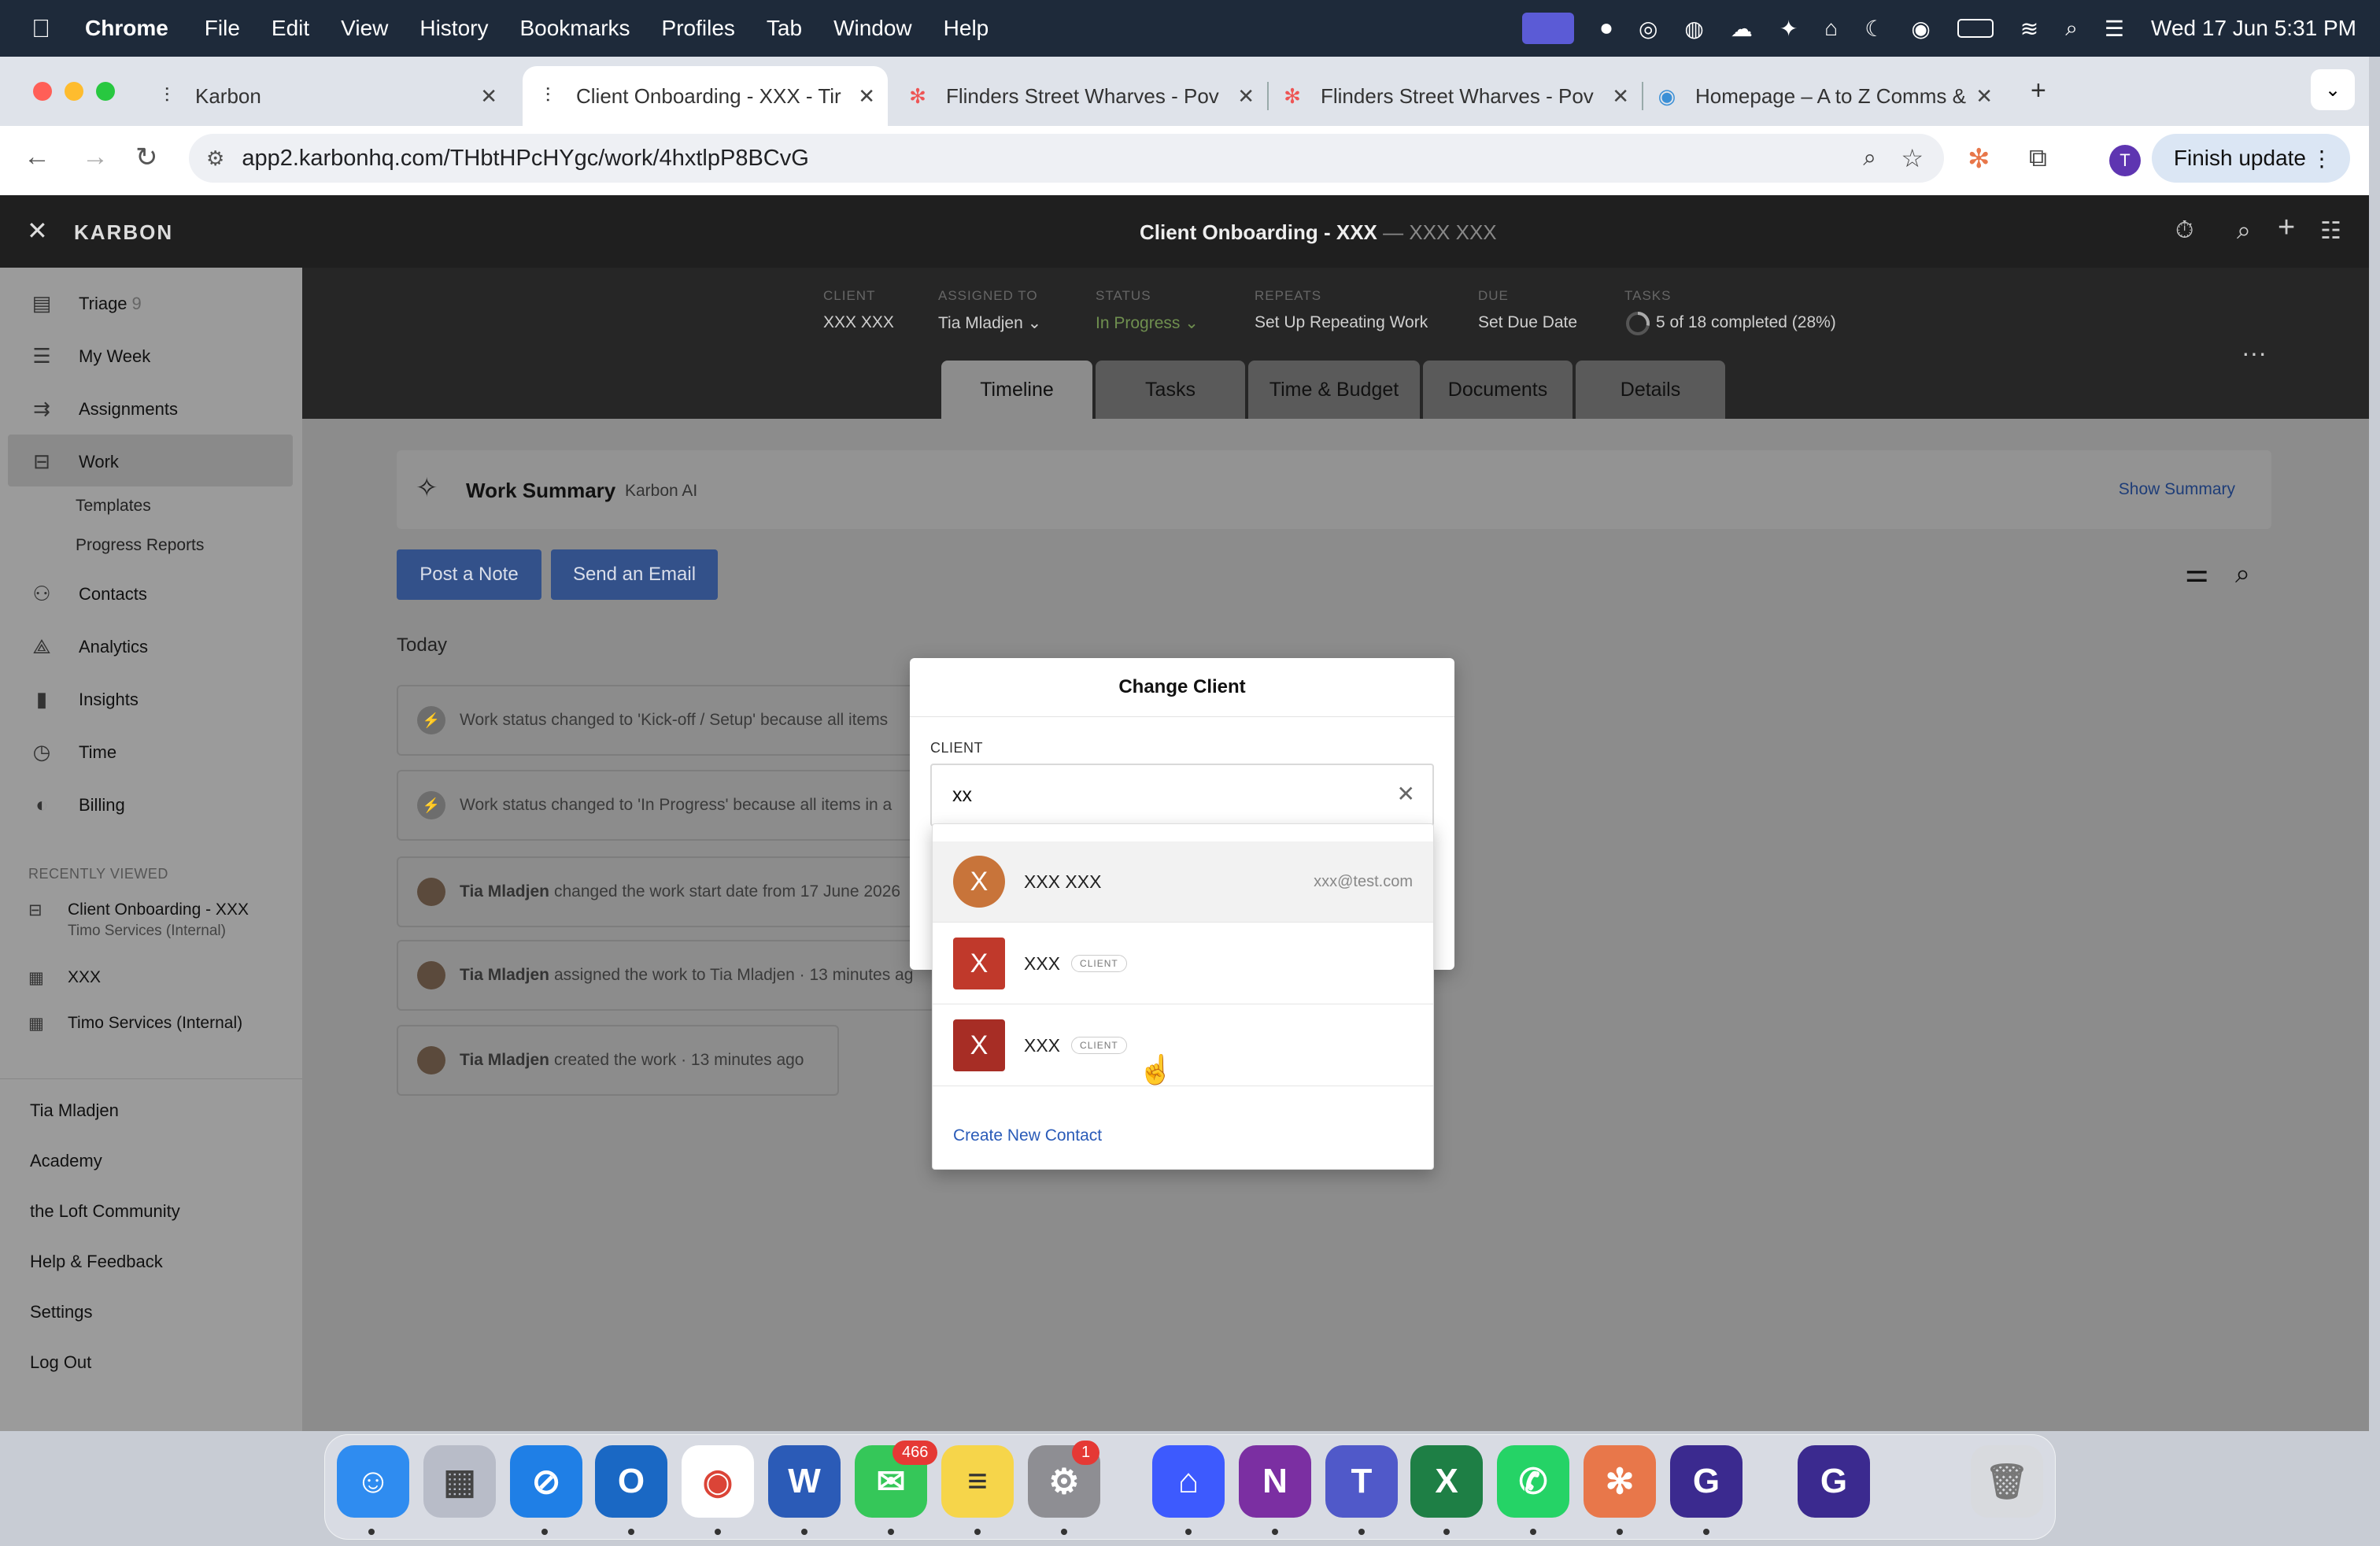  Describe the element at coordinates (1497, 390) in the screenshot. I see `tab-documents: Documents` at that location.